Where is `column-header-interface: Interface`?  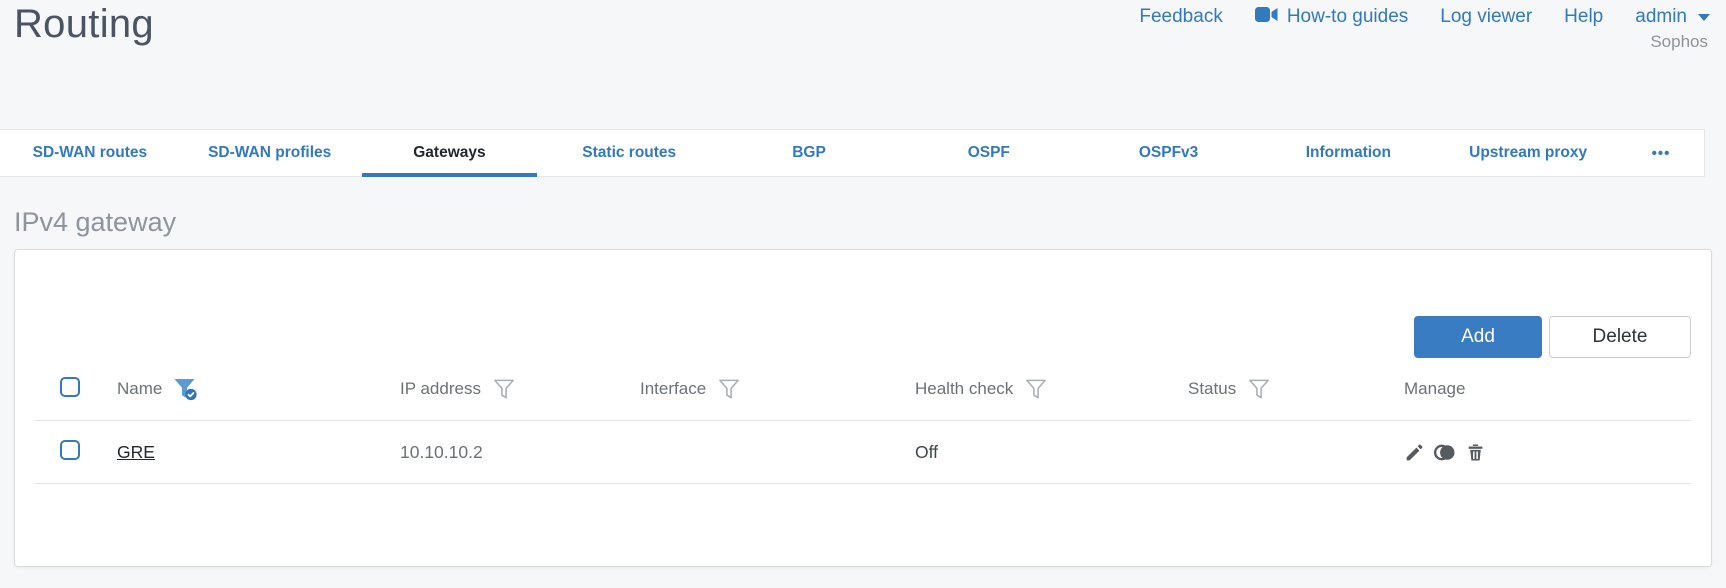 column-header-interface: Interface is located at coordinates (673, 388).